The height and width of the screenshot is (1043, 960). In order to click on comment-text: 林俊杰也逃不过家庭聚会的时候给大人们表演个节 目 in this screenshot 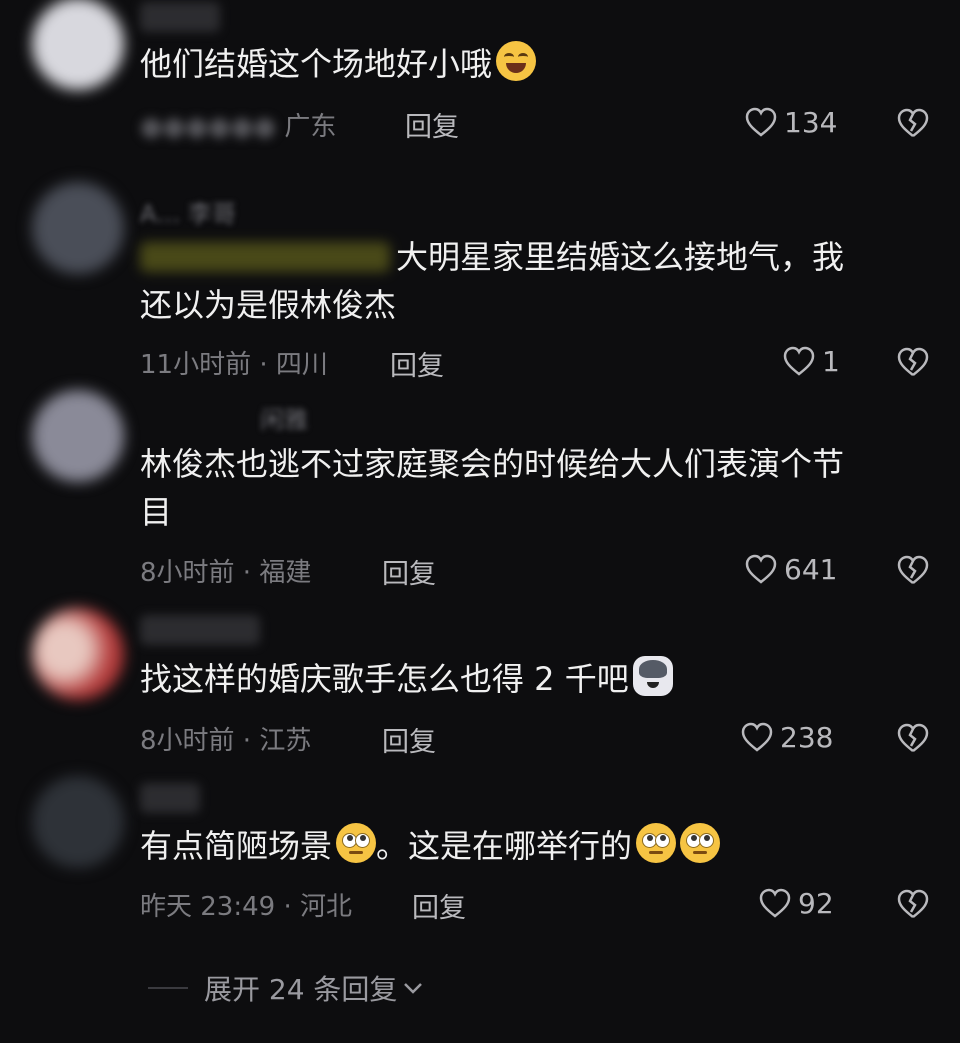, I will do `click(492, 488)`.